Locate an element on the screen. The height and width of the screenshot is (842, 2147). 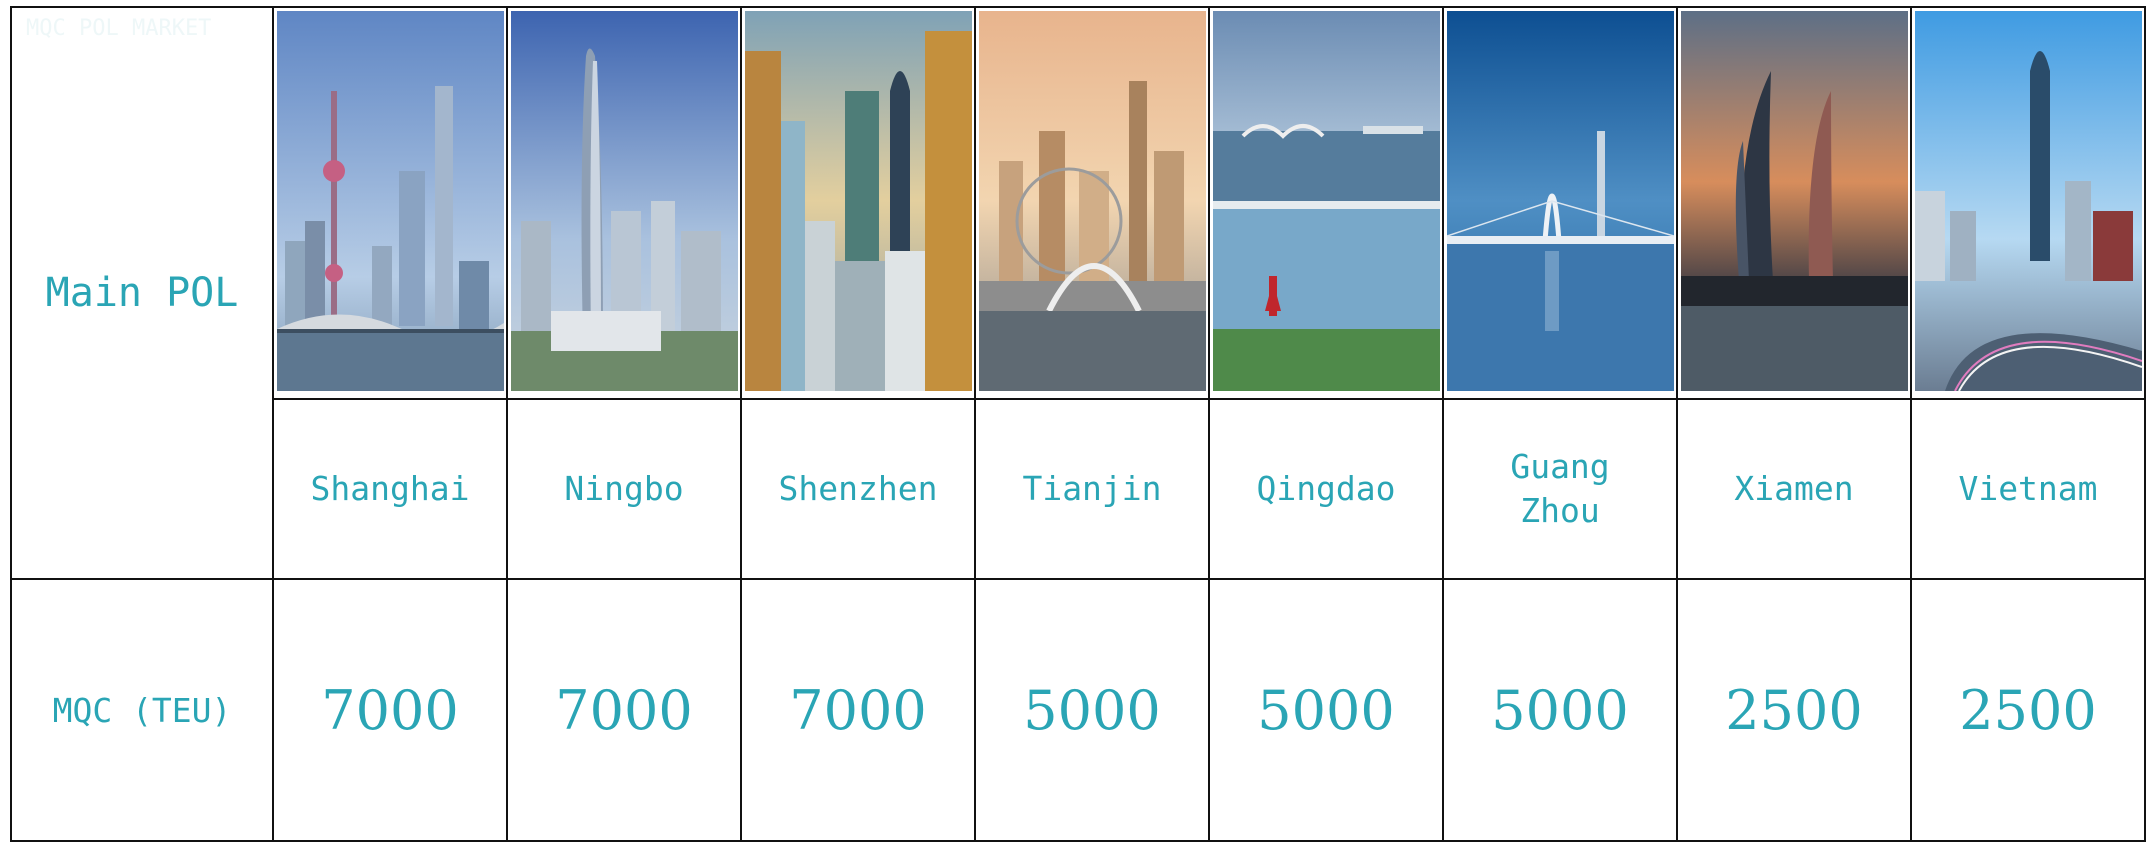
photo-cell-guangzhou is located at coordinates (1560, 203).